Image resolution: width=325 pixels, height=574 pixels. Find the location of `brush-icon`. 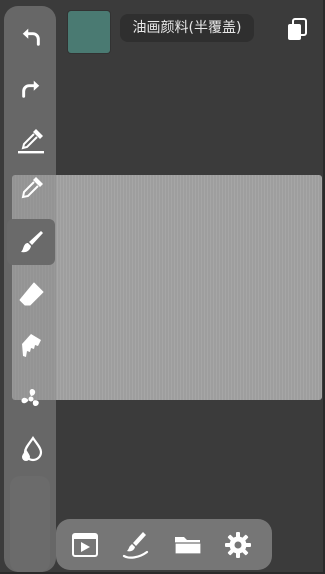

brush-icon is located at coordinates (32, 242).